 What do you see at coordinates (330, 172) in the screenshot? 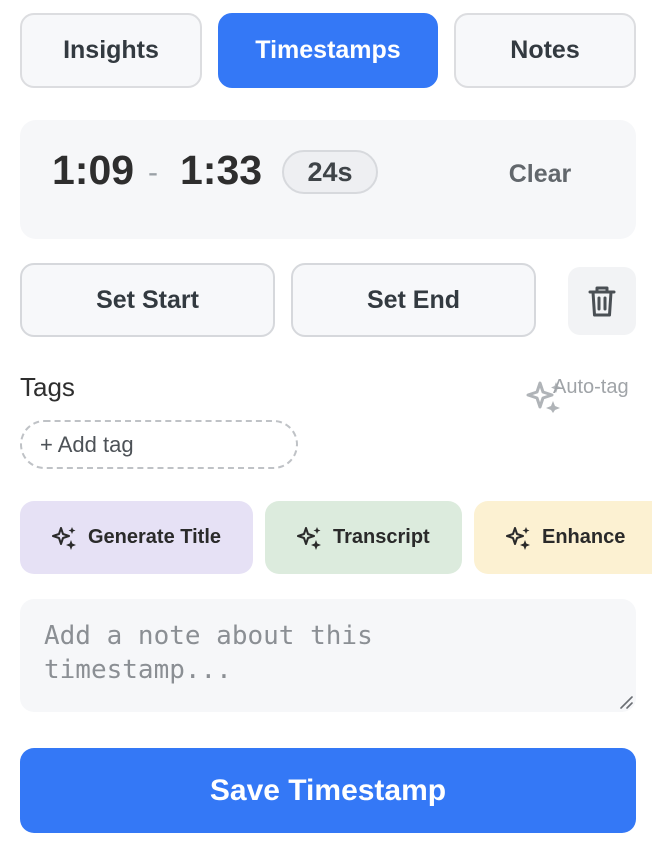
I see `duration-badge: 24s` at bounding box center [330, 172].